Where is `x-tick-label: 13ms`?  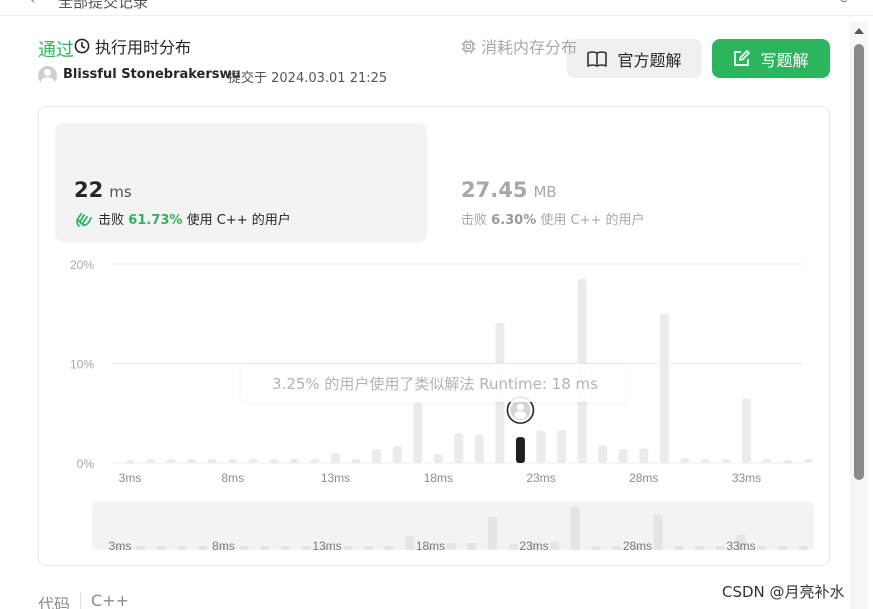
x-tick-label: 13ms is located at coordinates (335, 478).